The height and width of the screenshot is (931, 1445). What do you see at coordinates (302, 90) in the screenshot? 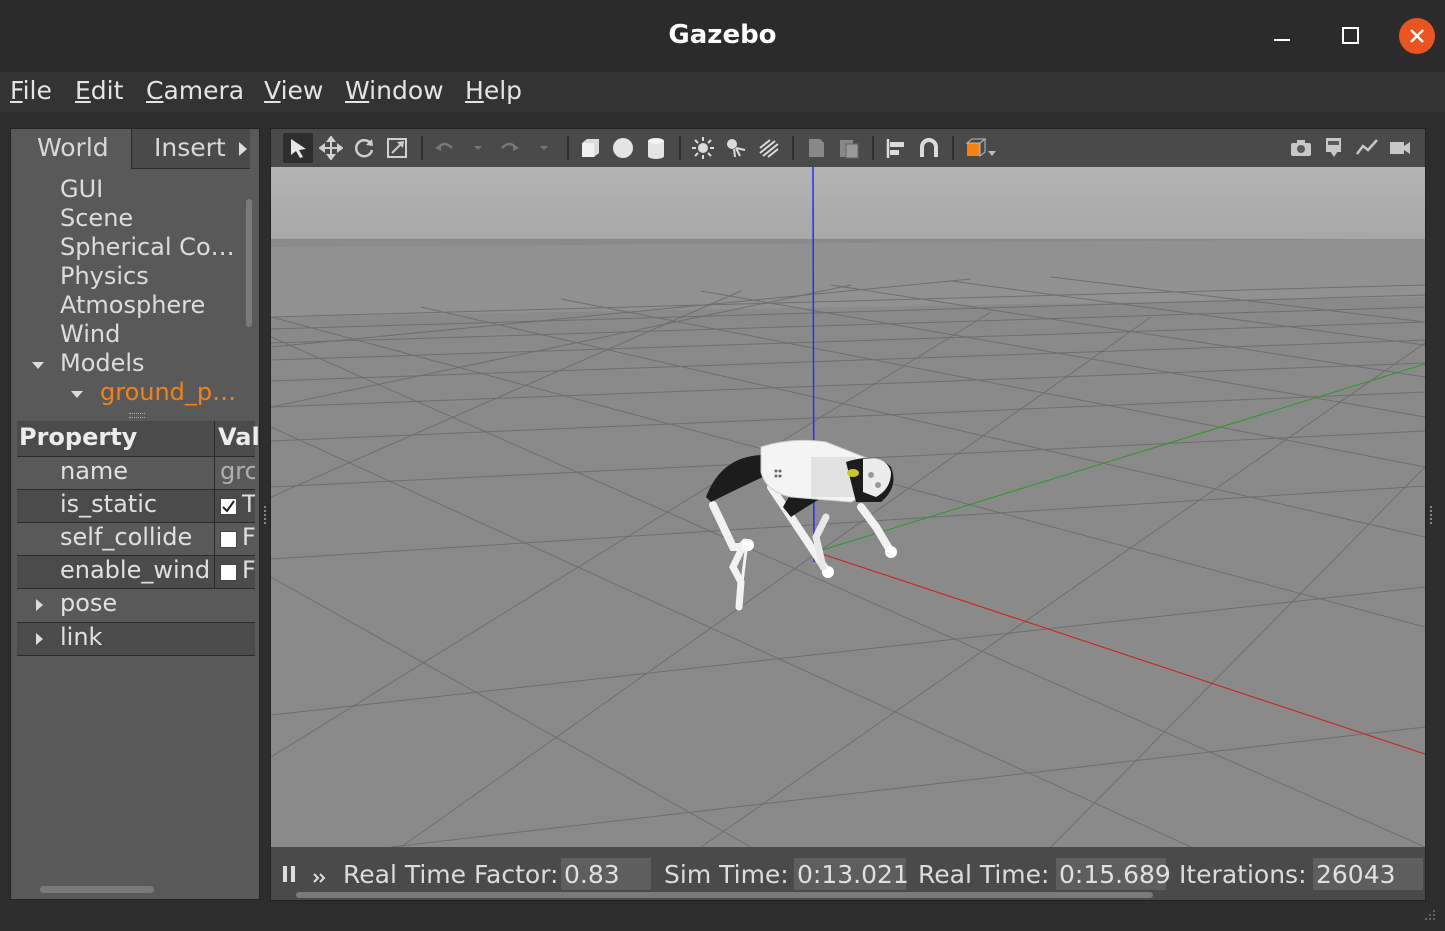
I see `menu-view-label: iew` at bounding box center [302, 90].